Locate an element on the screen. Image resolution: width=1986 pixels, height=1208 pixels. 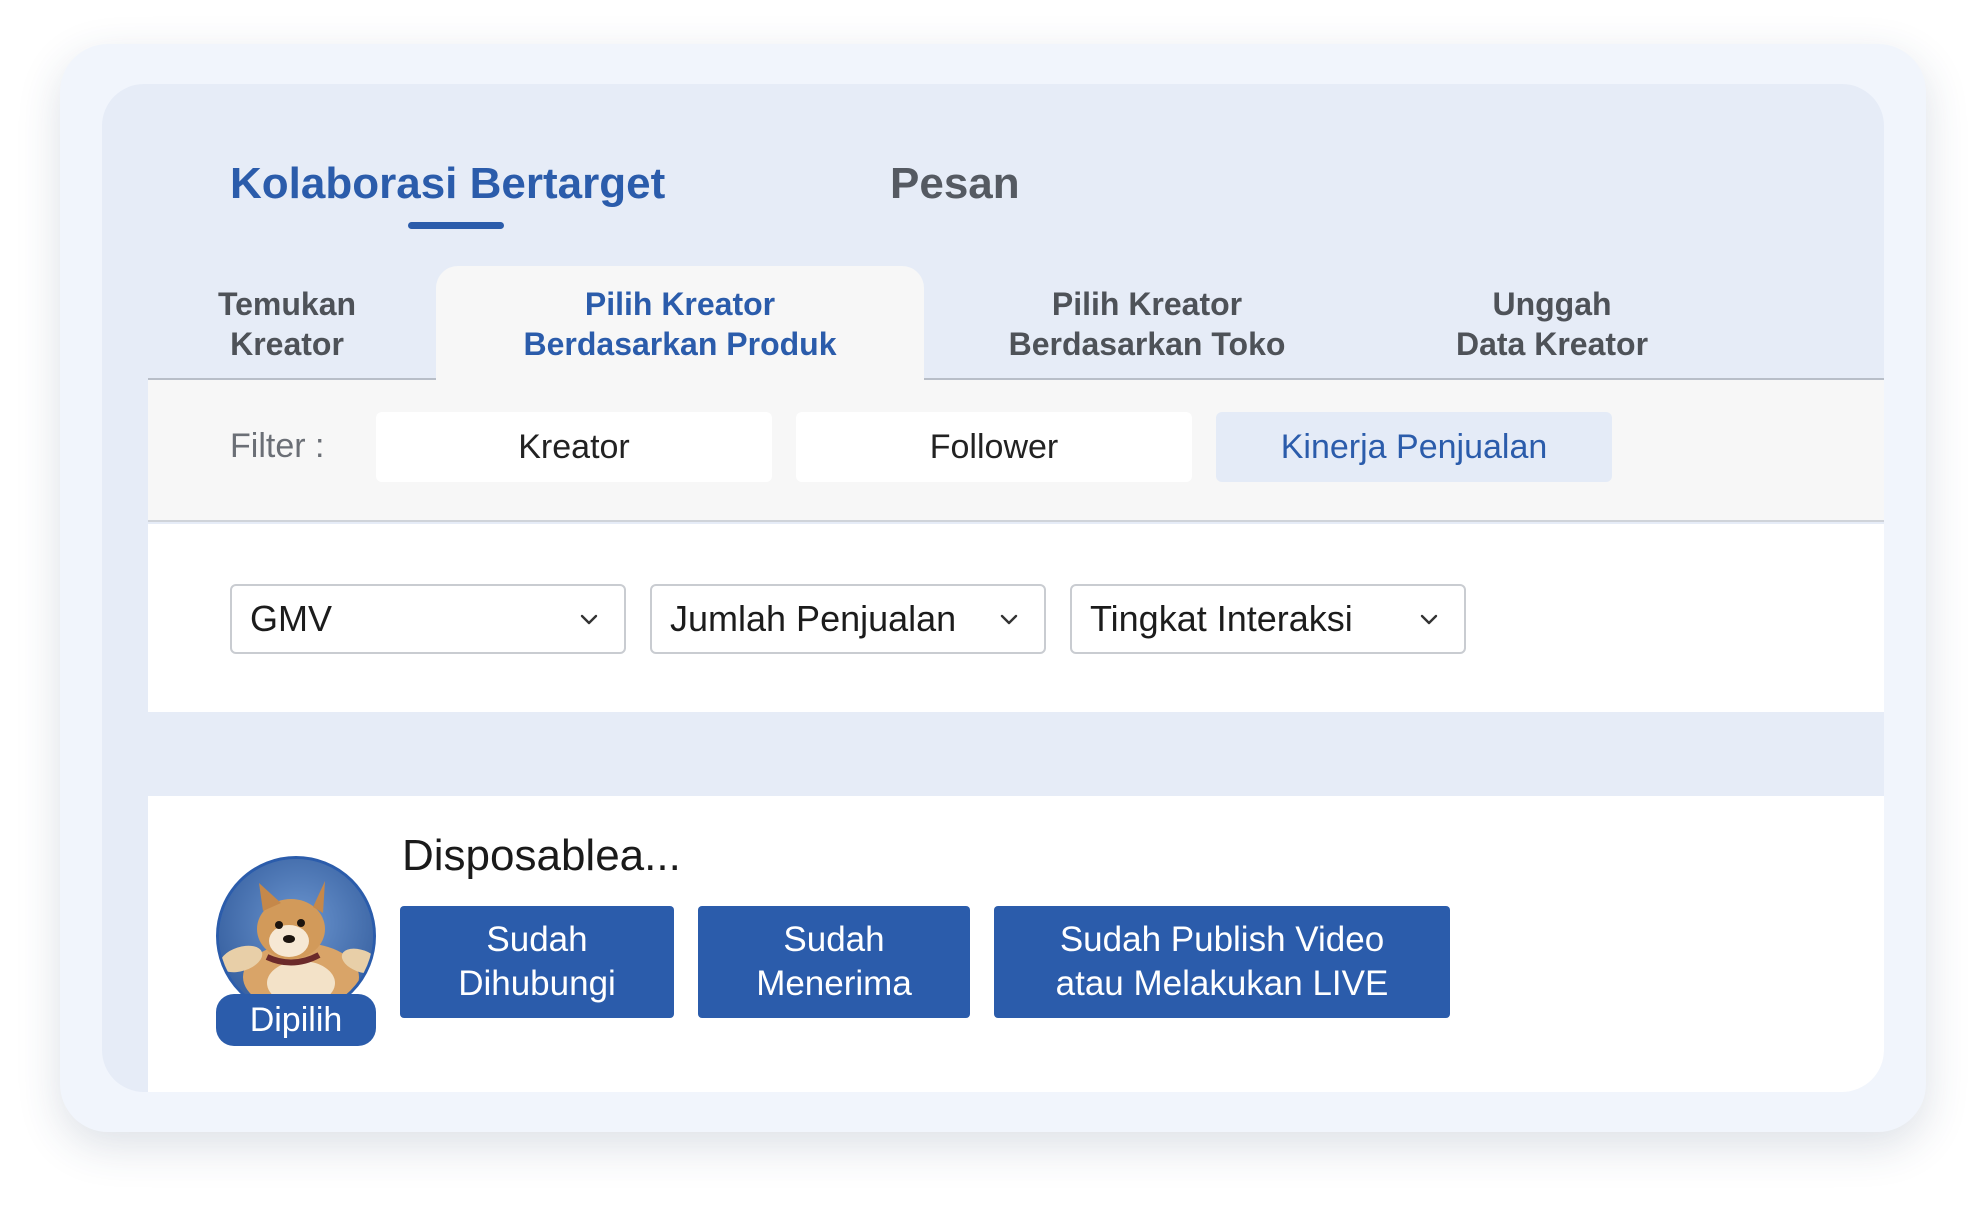
active-tab-indicator is located at coordinates (456, 225).